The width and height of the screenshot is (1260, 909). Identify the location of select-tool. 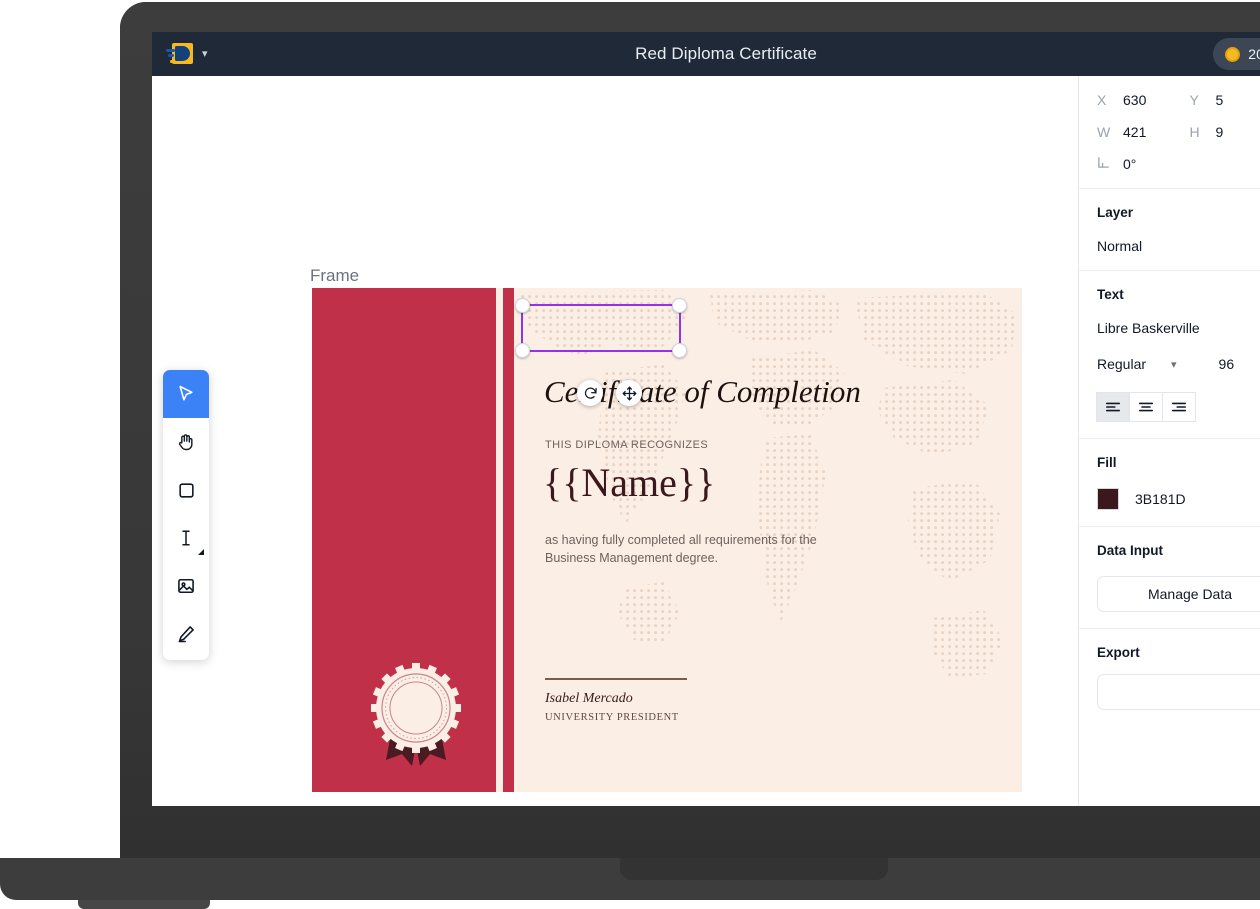
(186, 394).